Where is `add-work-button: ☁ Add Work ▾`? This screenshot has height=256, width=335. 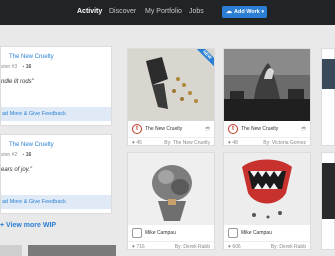 add-work-button: ☁ Add Work ▾ is located at coordinates (244, 12).